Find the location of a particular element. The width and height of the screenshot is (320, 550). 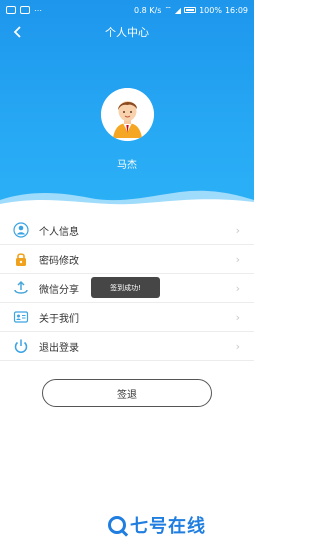

watermark-text: 七号在线 is located at coordinates (168, 526).